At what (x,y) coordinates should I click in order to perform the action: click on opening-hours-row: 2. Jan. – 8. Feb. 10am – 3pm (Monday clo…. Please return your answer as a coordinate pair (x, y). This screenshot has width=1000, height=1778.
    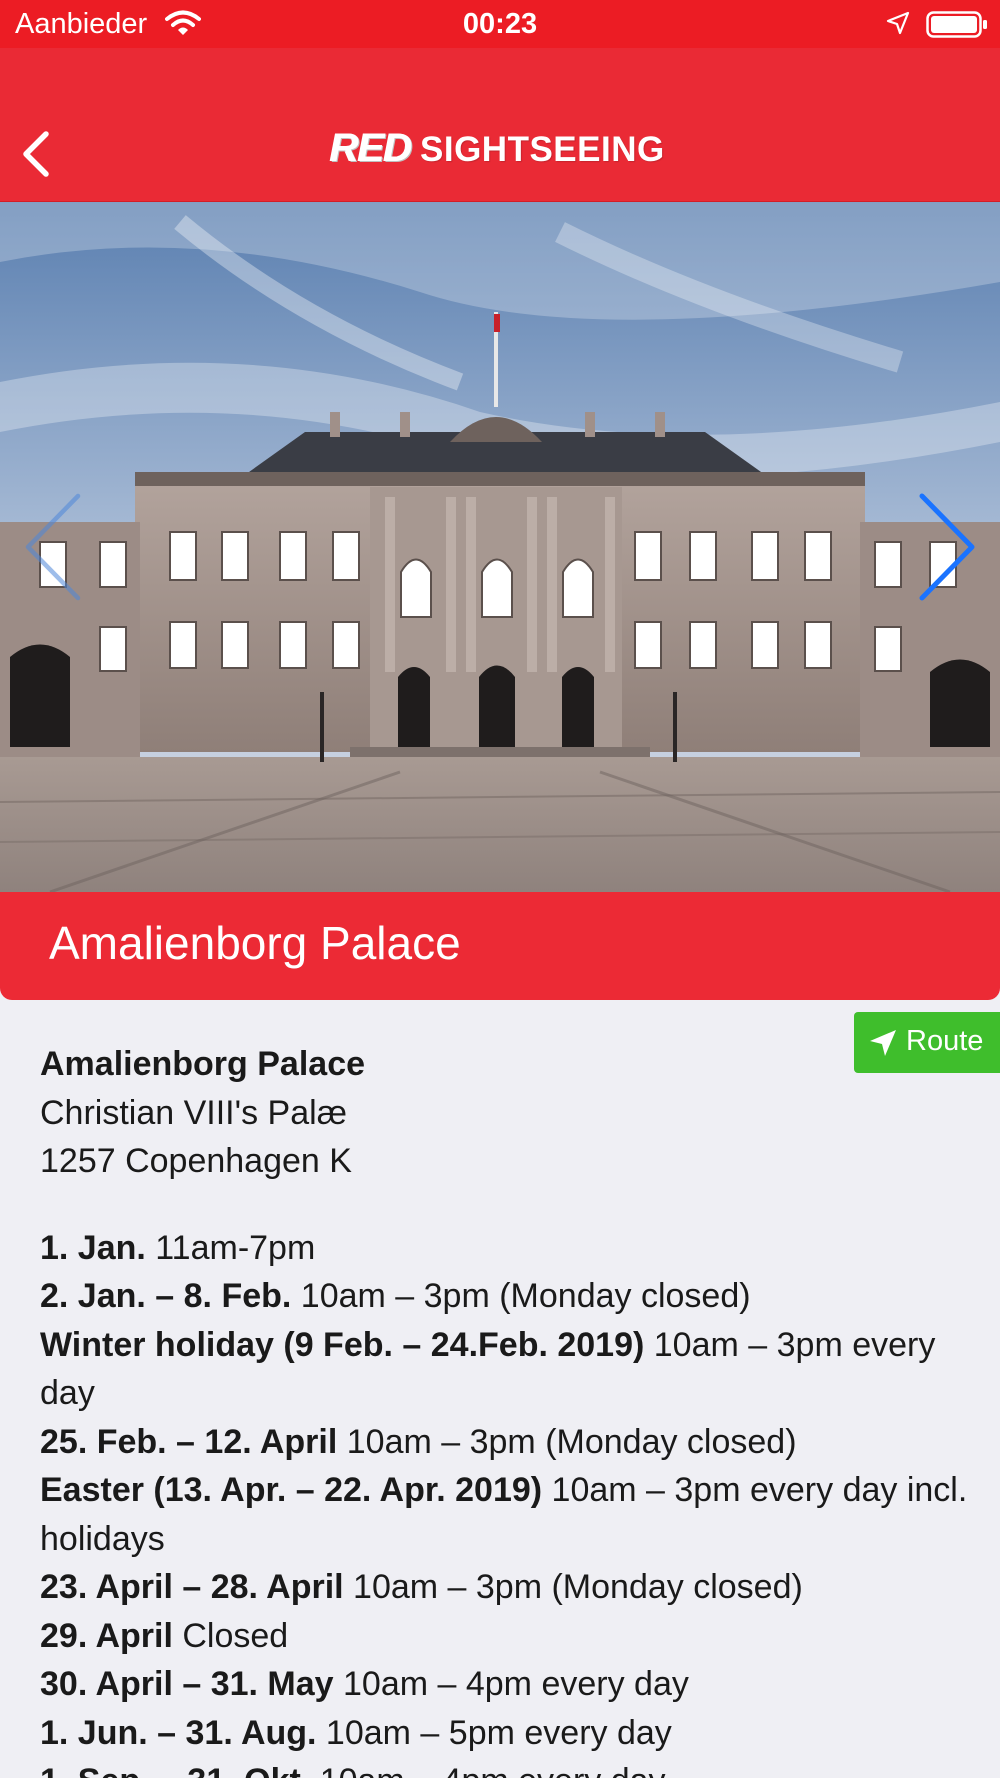
    Looking at the image, I should click on (507, 1296).